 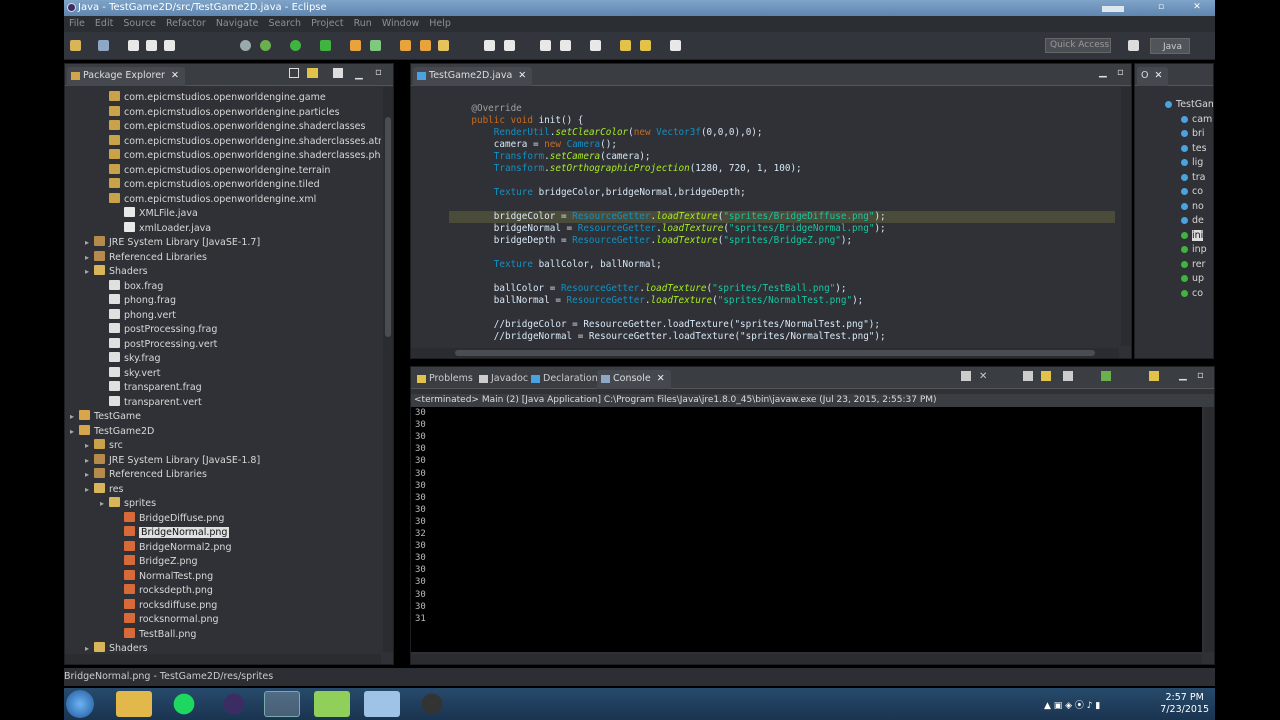 What do you see at coordinates (184, 704) in the screenshot?
I see `spotify-icon` at bounding box center [184, 704].